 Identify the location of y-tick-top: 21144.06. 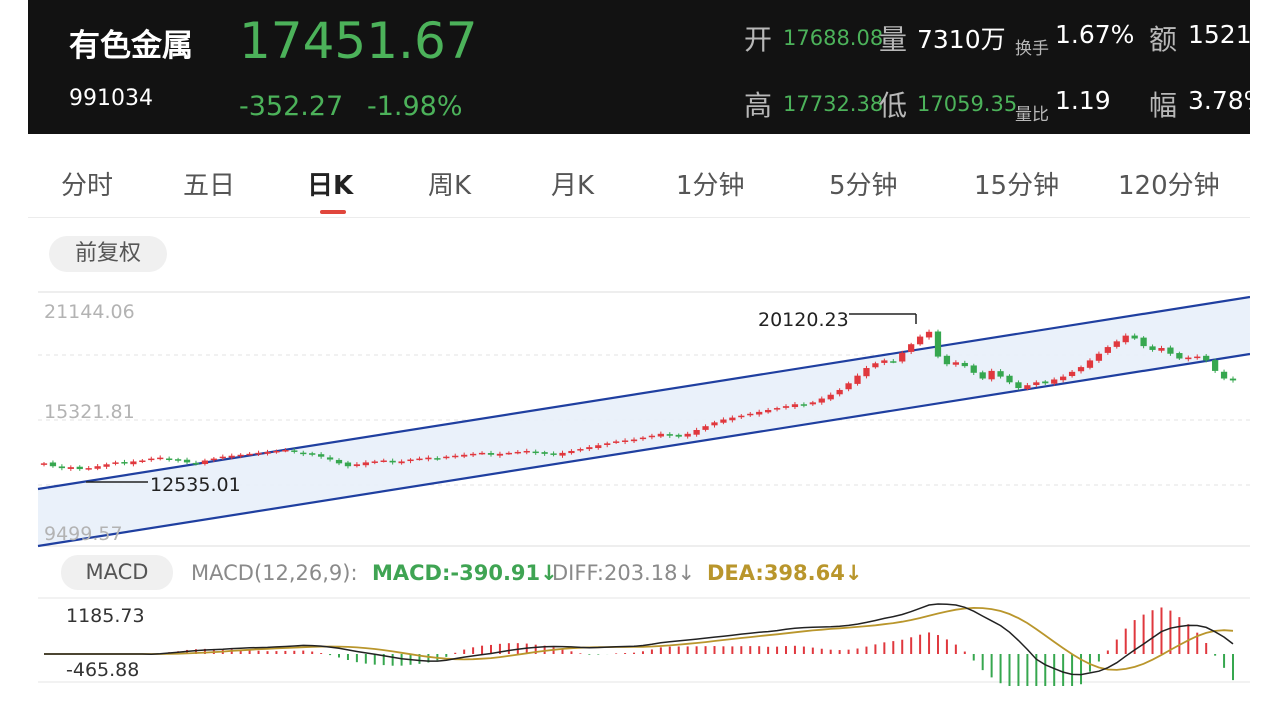
(89, 312).